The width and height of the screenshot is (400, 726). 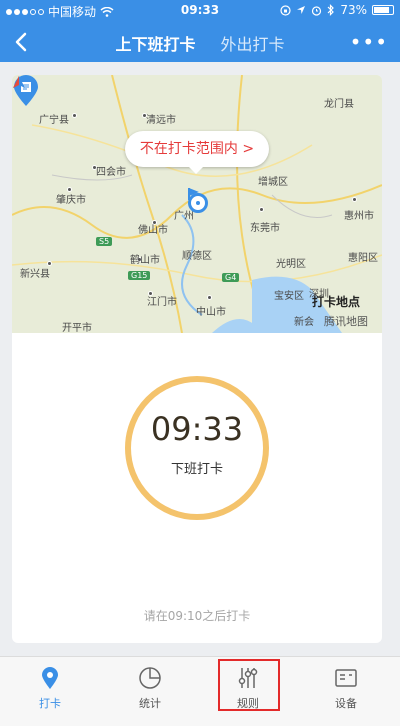 I want to click on map-label: 鹤山市, so click(x=145, y=260).